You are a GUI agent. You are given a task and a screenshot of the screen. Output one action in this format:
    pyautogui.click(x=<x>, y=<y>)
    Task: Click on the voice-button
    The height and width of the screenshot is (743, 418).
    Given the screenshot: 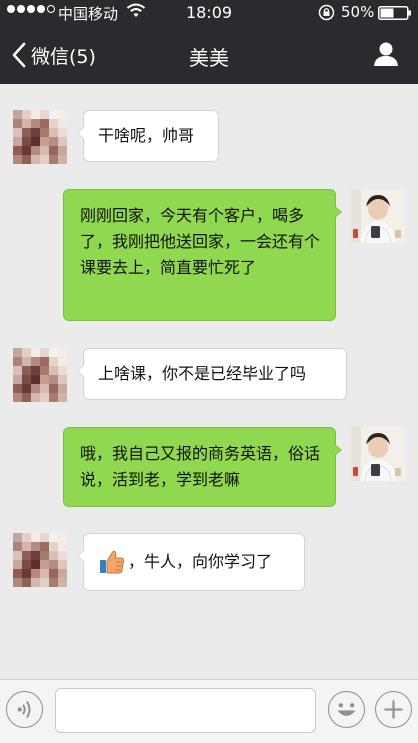 What is the action you would take?
    pyautogui.click(x=24, y=709)
    